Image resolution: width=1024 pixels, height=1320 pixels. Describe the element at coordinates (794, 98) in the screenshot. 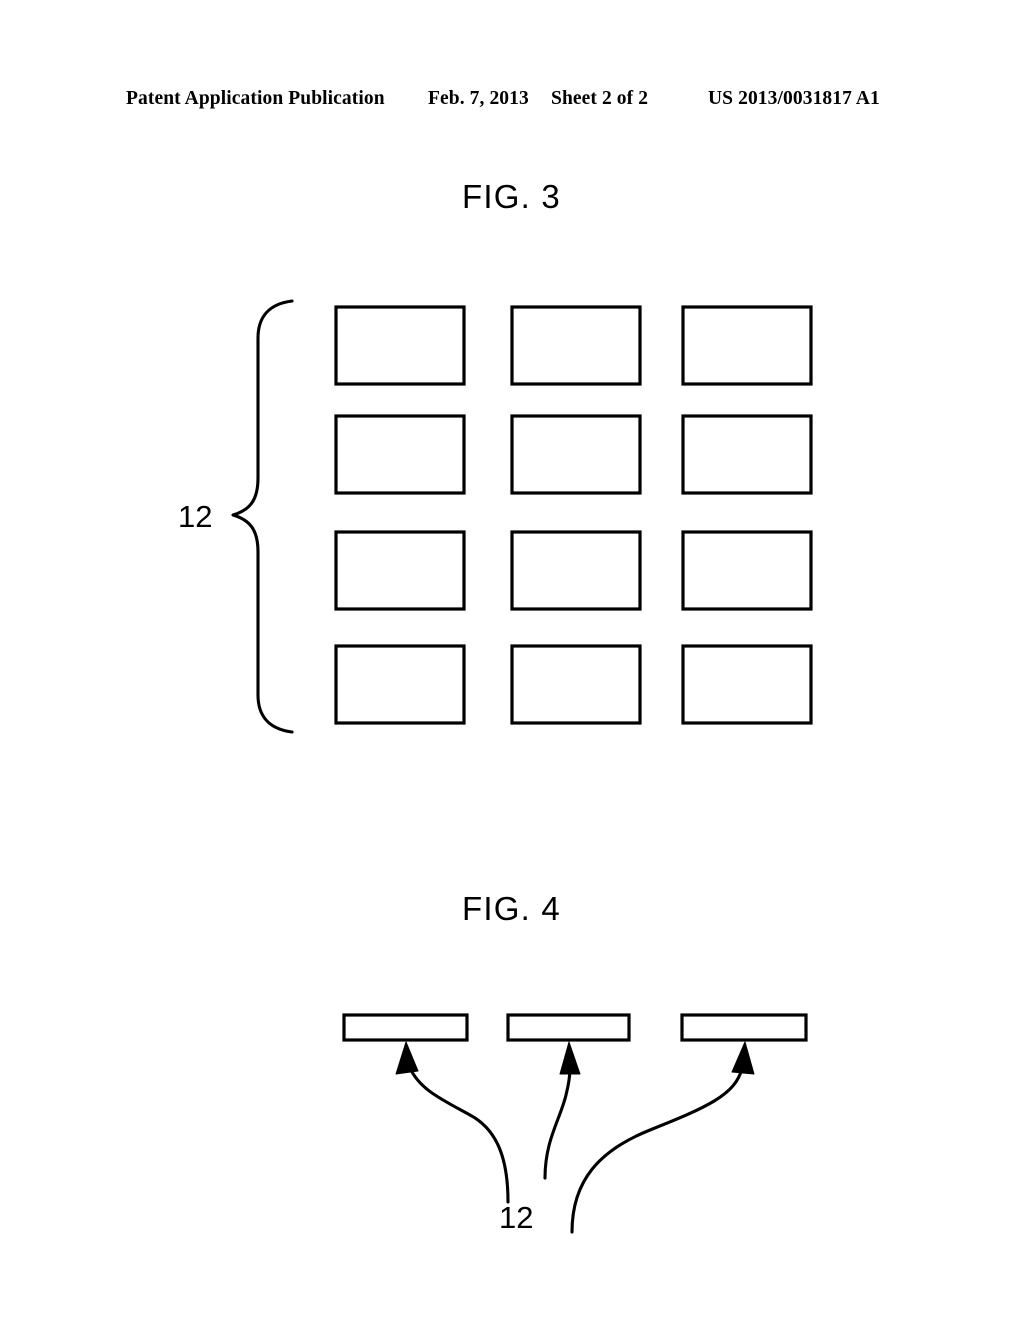

I see `header-publication-number: US 2013/0031817 A1` at that location.